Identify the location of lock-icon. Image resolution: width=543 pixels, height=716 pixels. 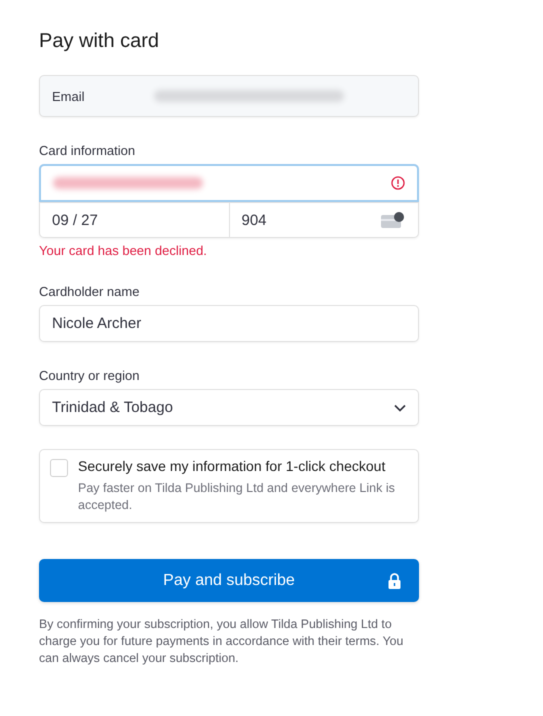
(394, 581).